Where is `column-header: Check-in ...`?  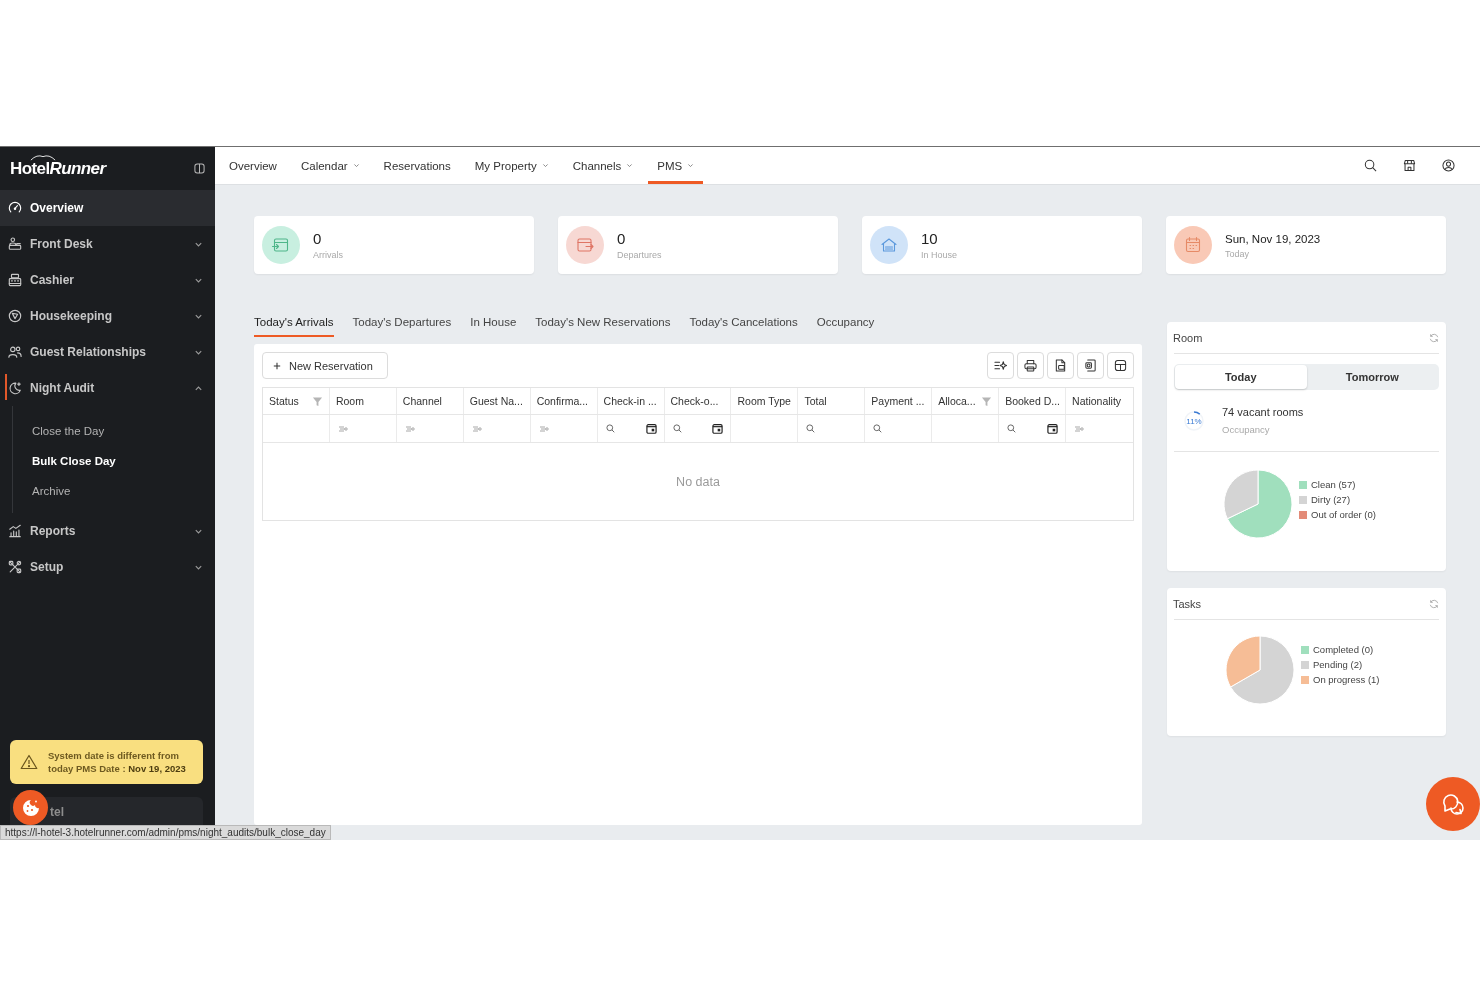 column-header: Check-in ... is located at coordinates (631, 401).